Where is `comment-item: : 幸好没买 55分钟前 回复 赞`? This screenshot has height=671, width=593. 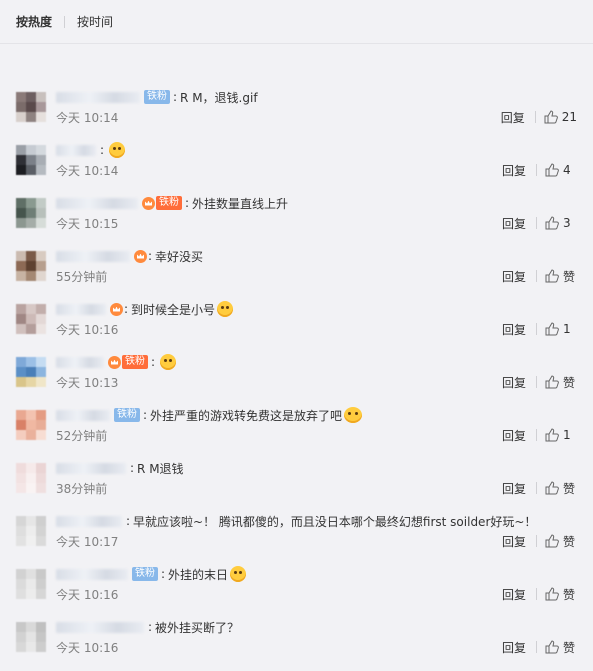
comment-item: : 幸好没买 55分钟前 回复 赞 is located at coordinates (296, 273).